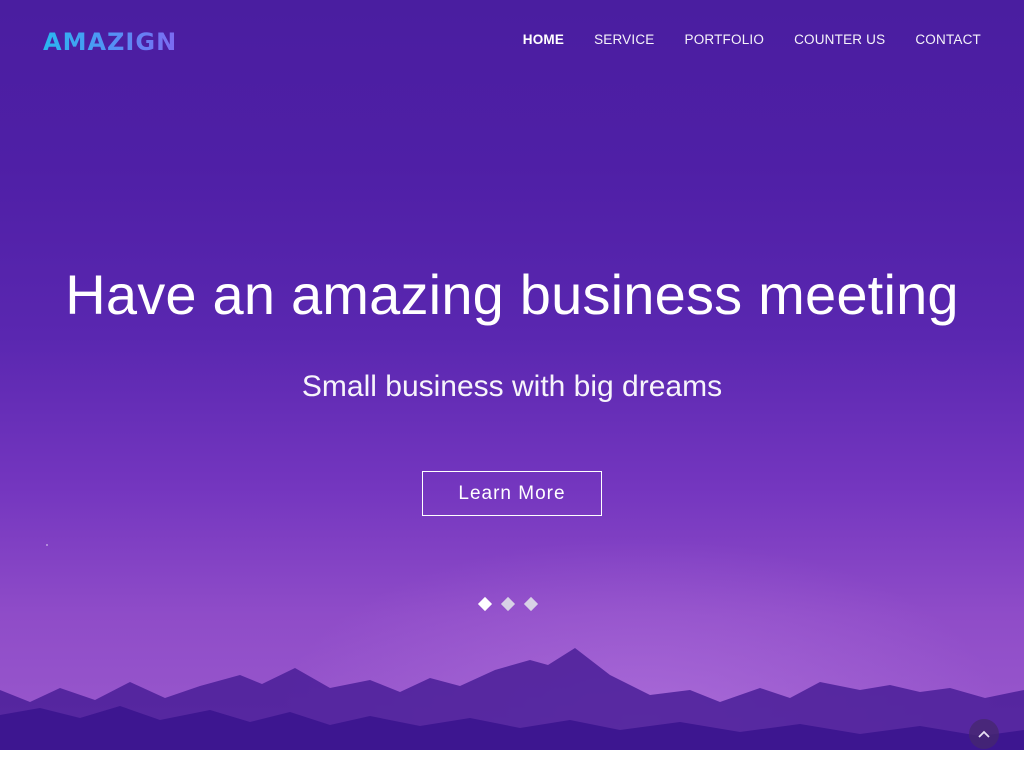  I want to click on hero-subheadline: Small business with big dreams, so click(512, 386).